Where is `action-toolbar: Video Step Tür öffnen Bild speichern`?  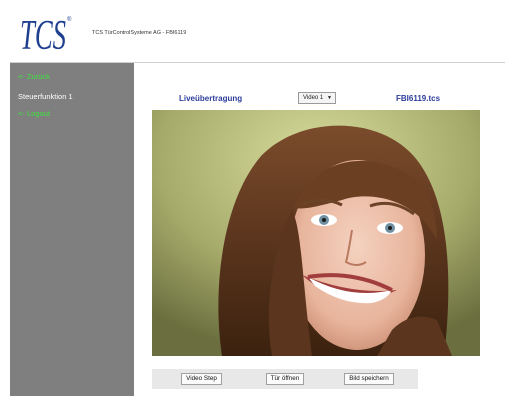
action-toolbar: Video Step Tür öffnen Bild speichern is located at coordinates (285, 379).